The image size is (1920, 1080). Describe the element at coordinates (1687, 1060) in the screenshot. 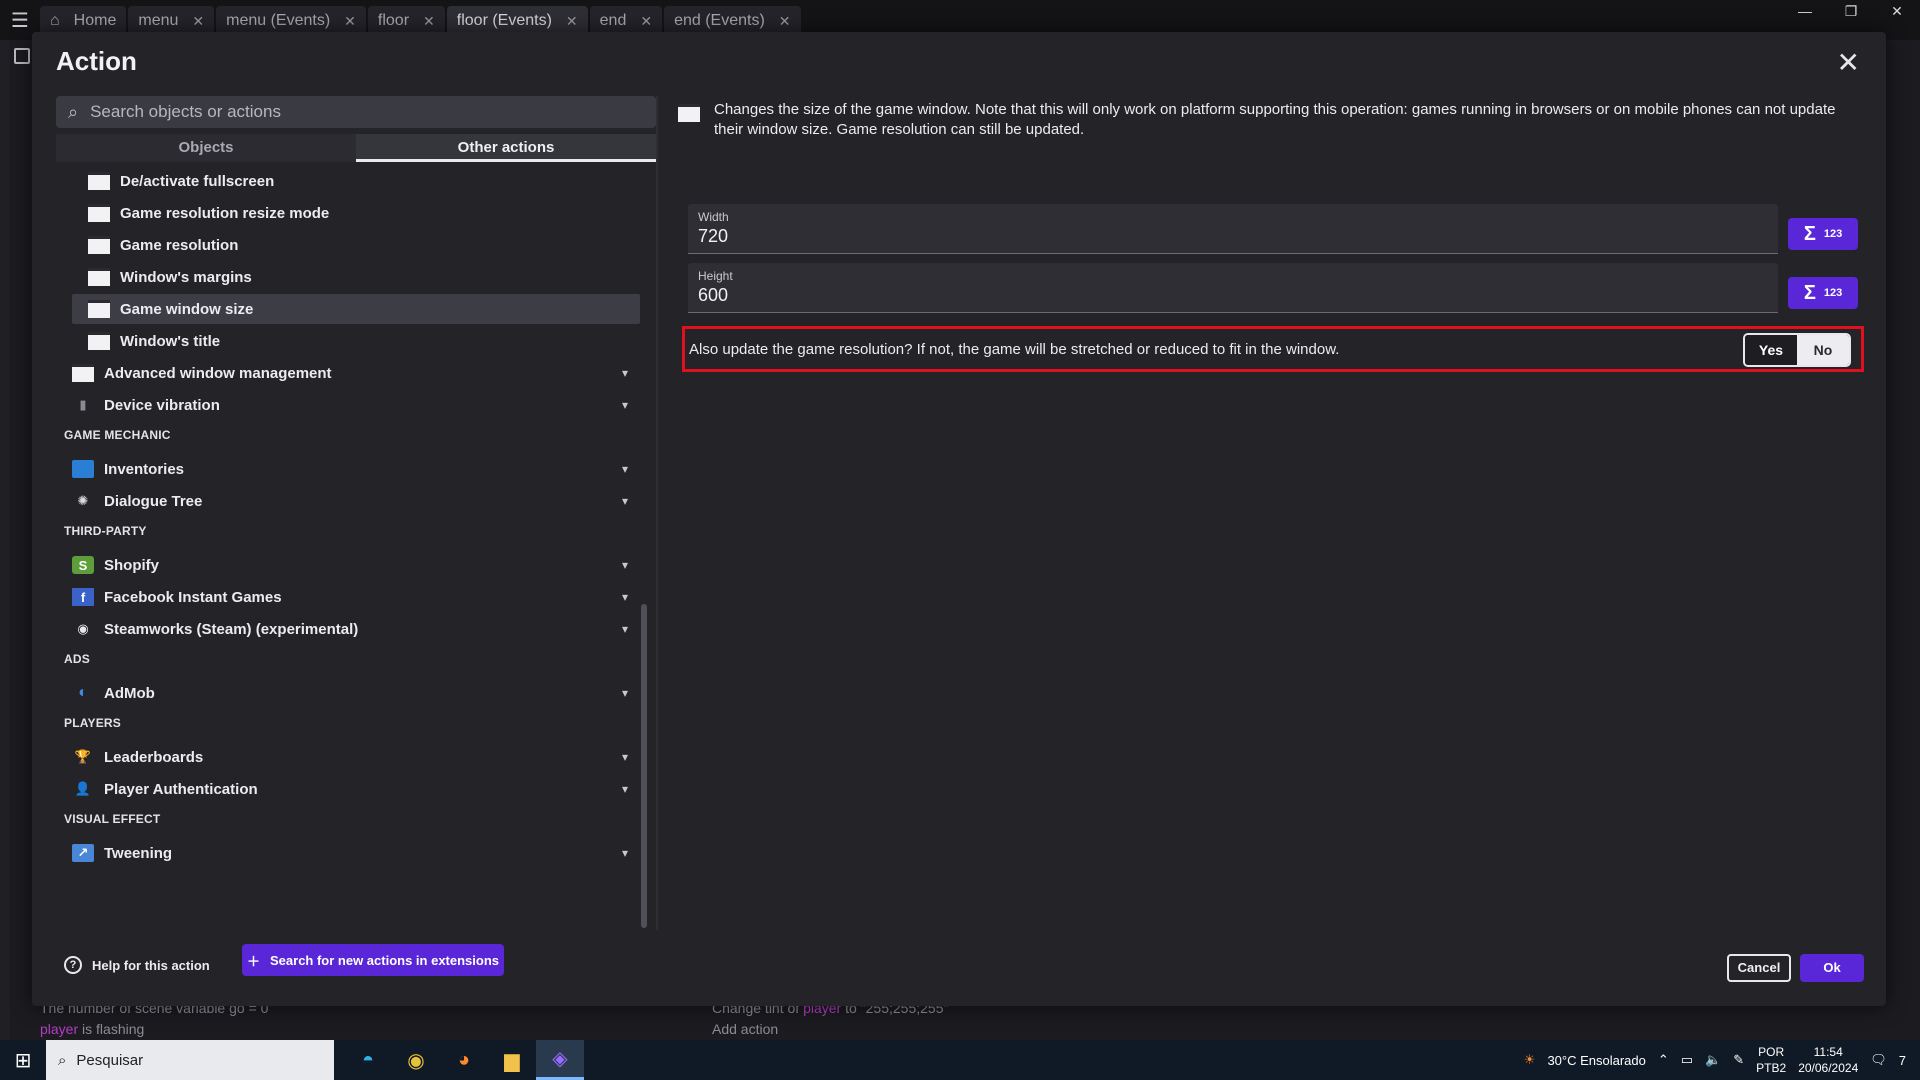

I see `network-icon: ▭` at that location.